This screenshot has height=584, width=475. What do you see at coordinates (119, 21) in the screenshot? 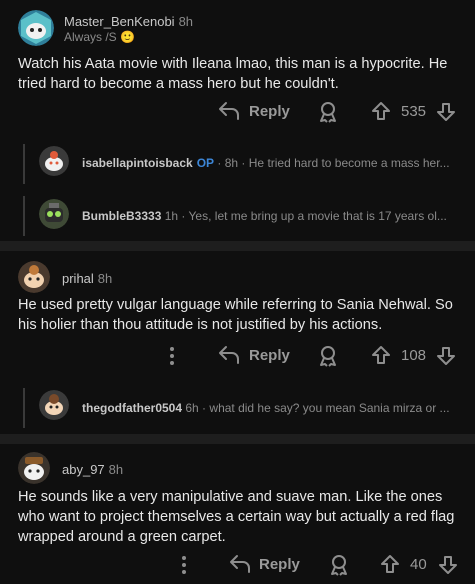
I see `username: Master_BenKenobi` at bounding box center [119, 21].